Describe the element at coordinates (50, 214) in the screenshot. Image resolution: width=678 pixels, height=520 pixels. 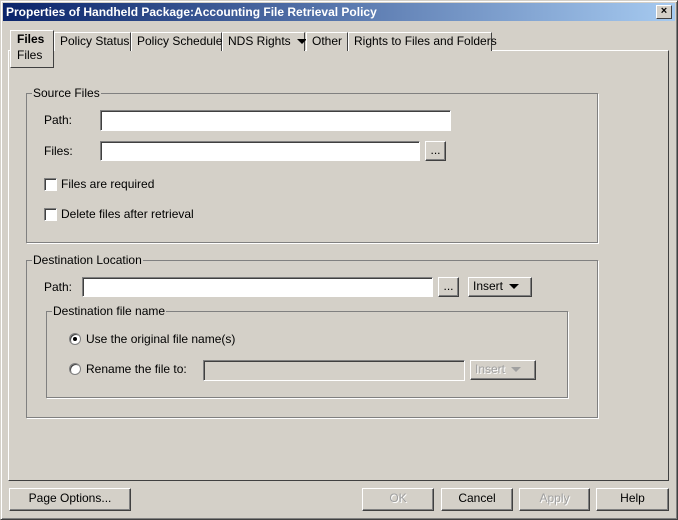
I see `delete-files-checkbox` at that location.